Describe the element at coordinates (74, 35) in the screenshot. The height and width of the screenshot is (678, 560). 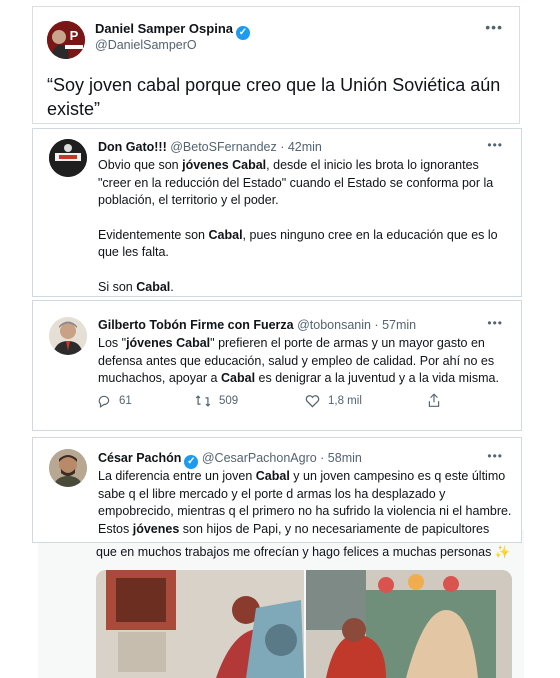
I see `svg-text: P` at that location.